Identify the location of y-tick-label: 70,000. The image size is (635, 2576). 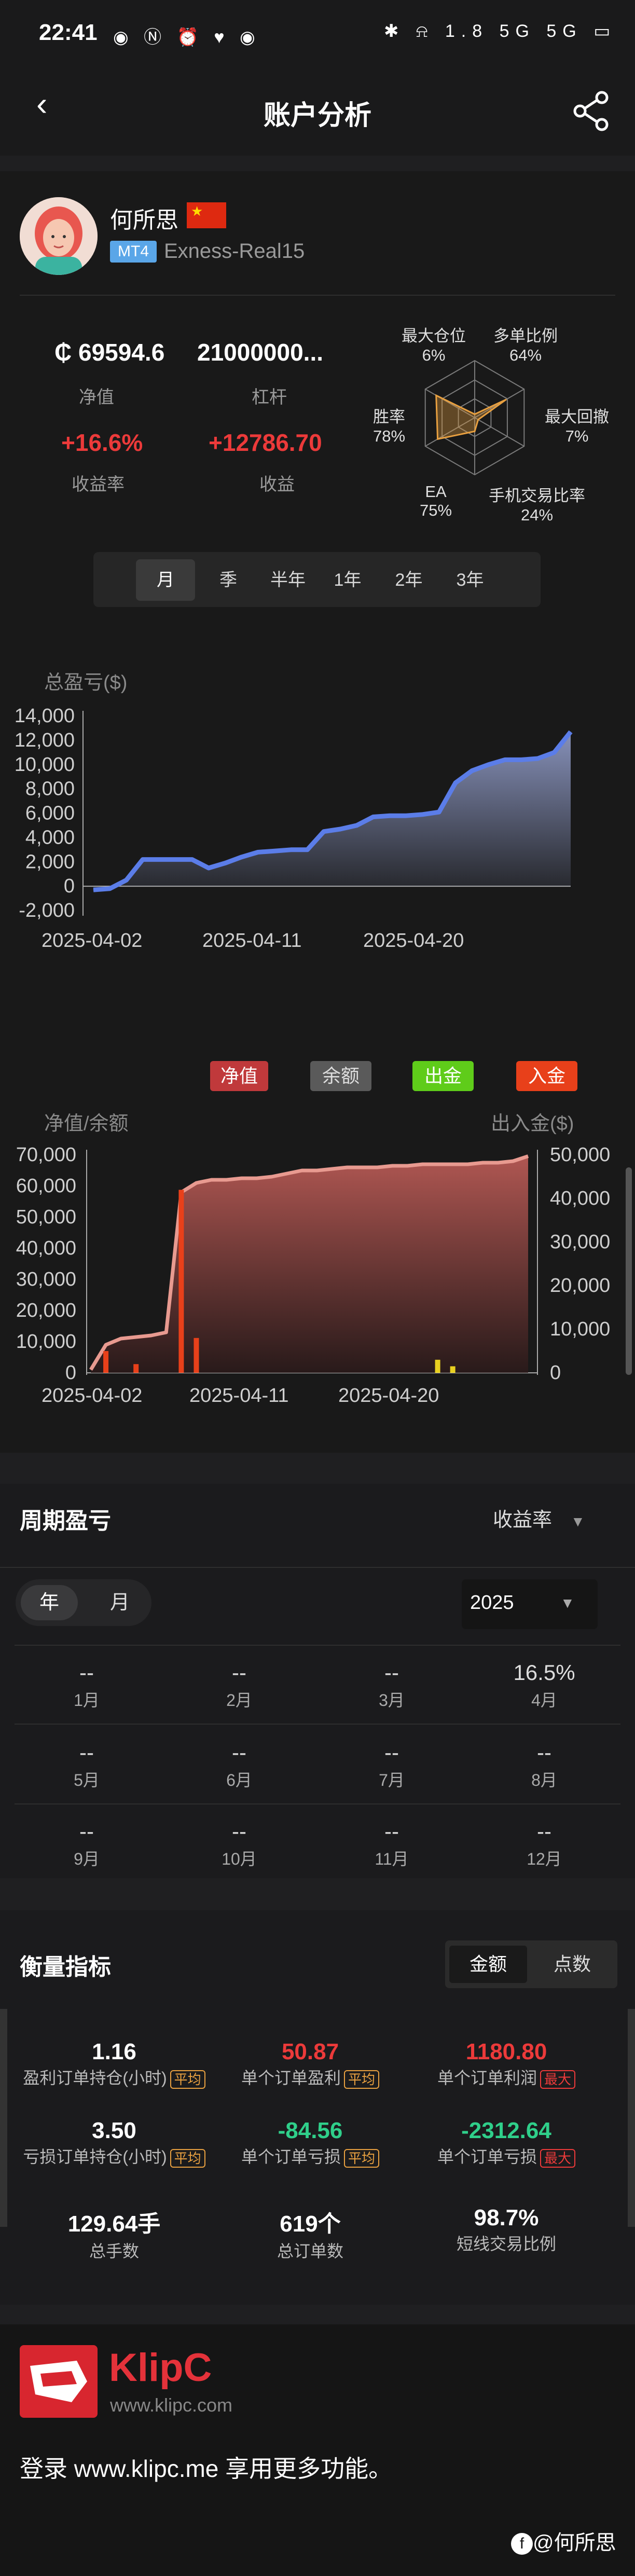
(46, 1155).